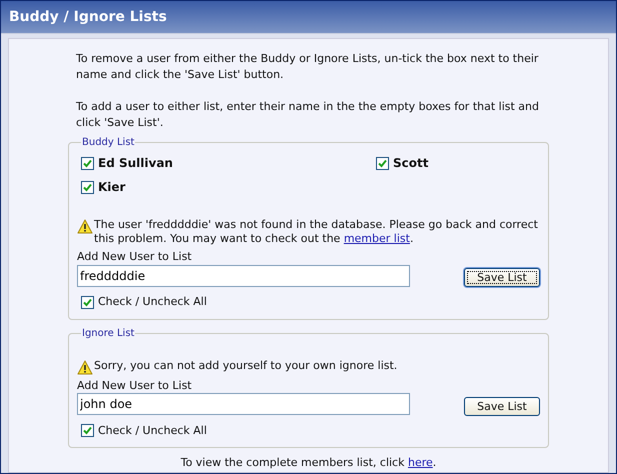 This screenshot has width=617, height=474. What do you see at coordinates (108, 333) in the screenshot?
I see `panel-legend: Ignore List` at bounding box center [108, 333].